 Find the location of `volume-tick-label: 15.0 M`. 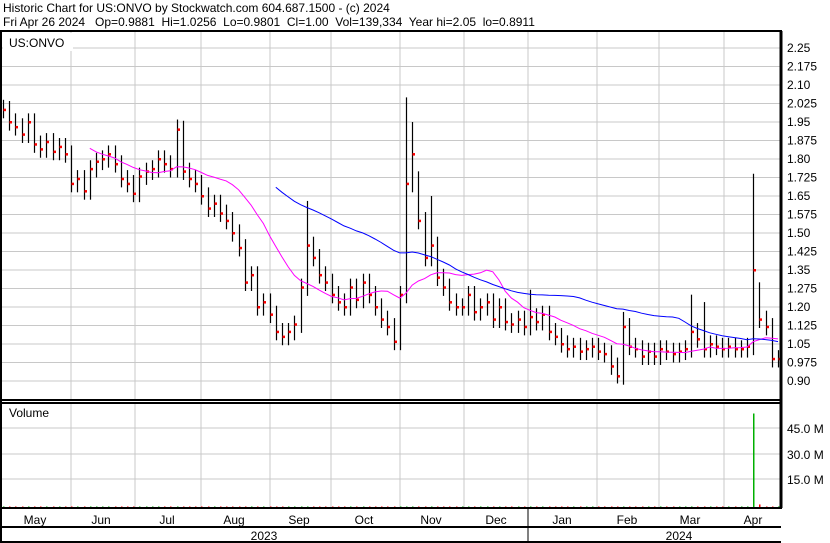

volume-tick-label: 15.0 M is located at coordinates (805, 480).